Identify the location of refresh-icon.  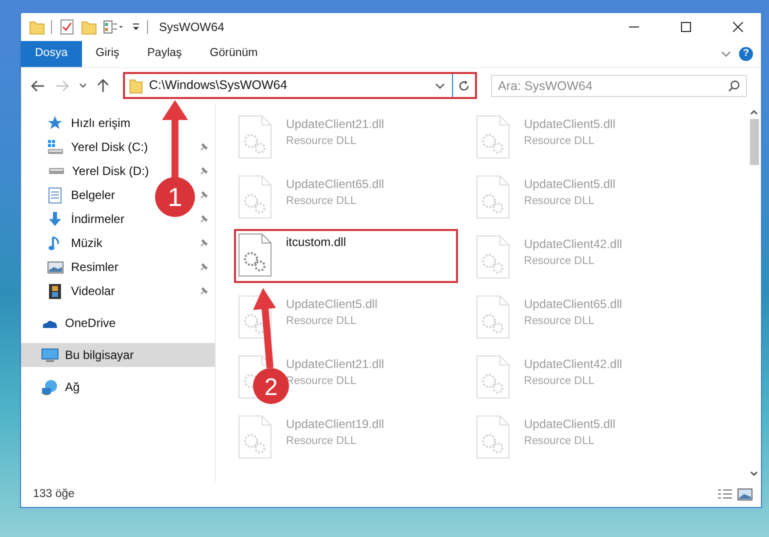
(464, 86).